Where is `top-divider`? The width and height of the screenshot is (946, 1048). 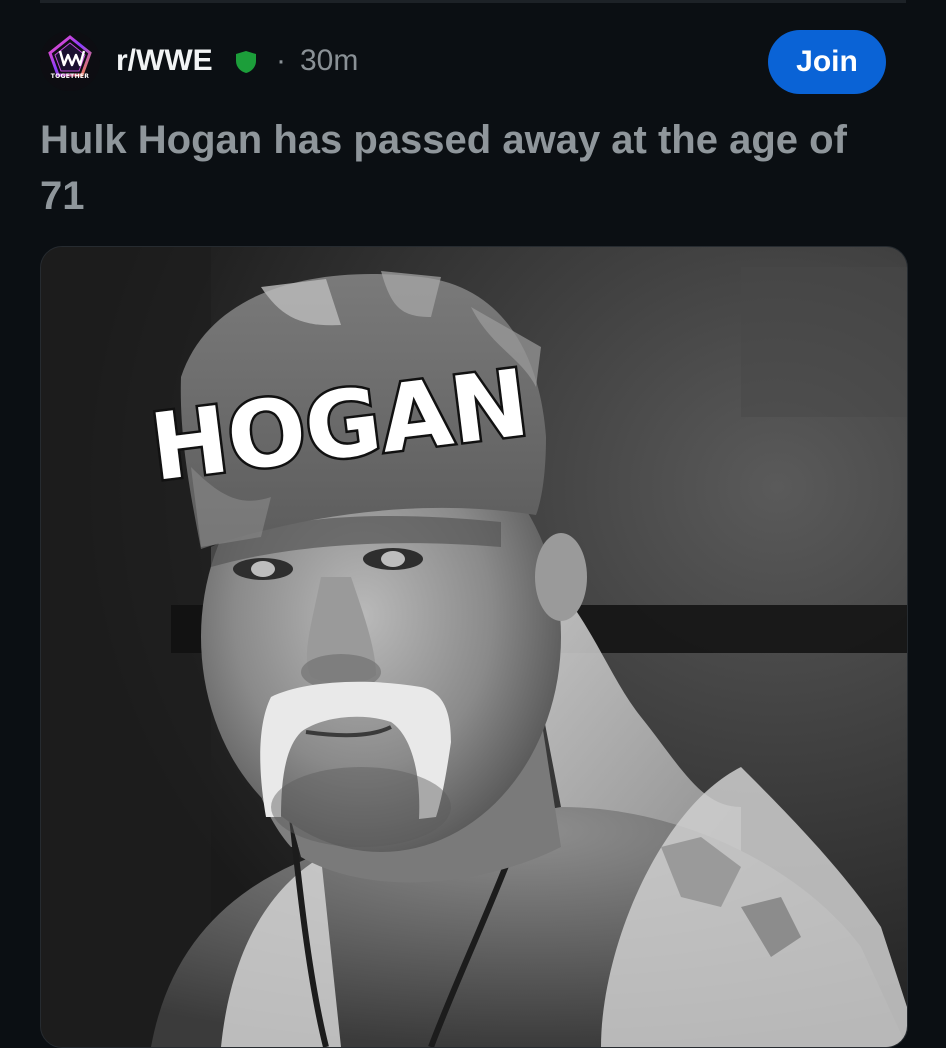 top-divider is located at coordinates (473, 1).